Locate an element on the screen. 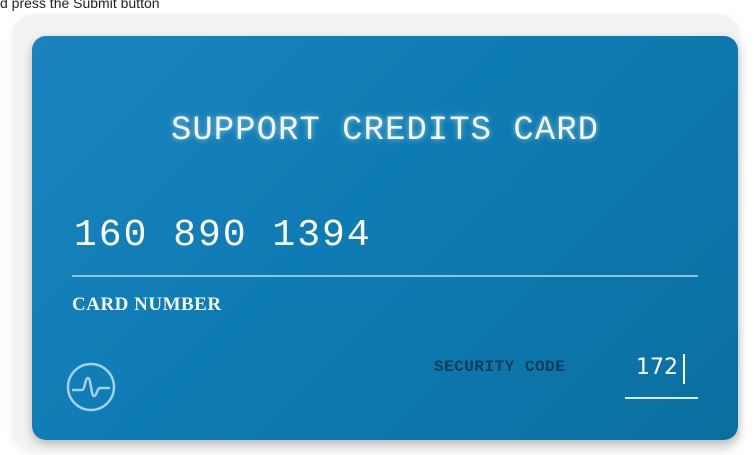 The image size is (754, 455). card-title: SUPPORT CREDITS CARD is located at coordinates (385, 131).